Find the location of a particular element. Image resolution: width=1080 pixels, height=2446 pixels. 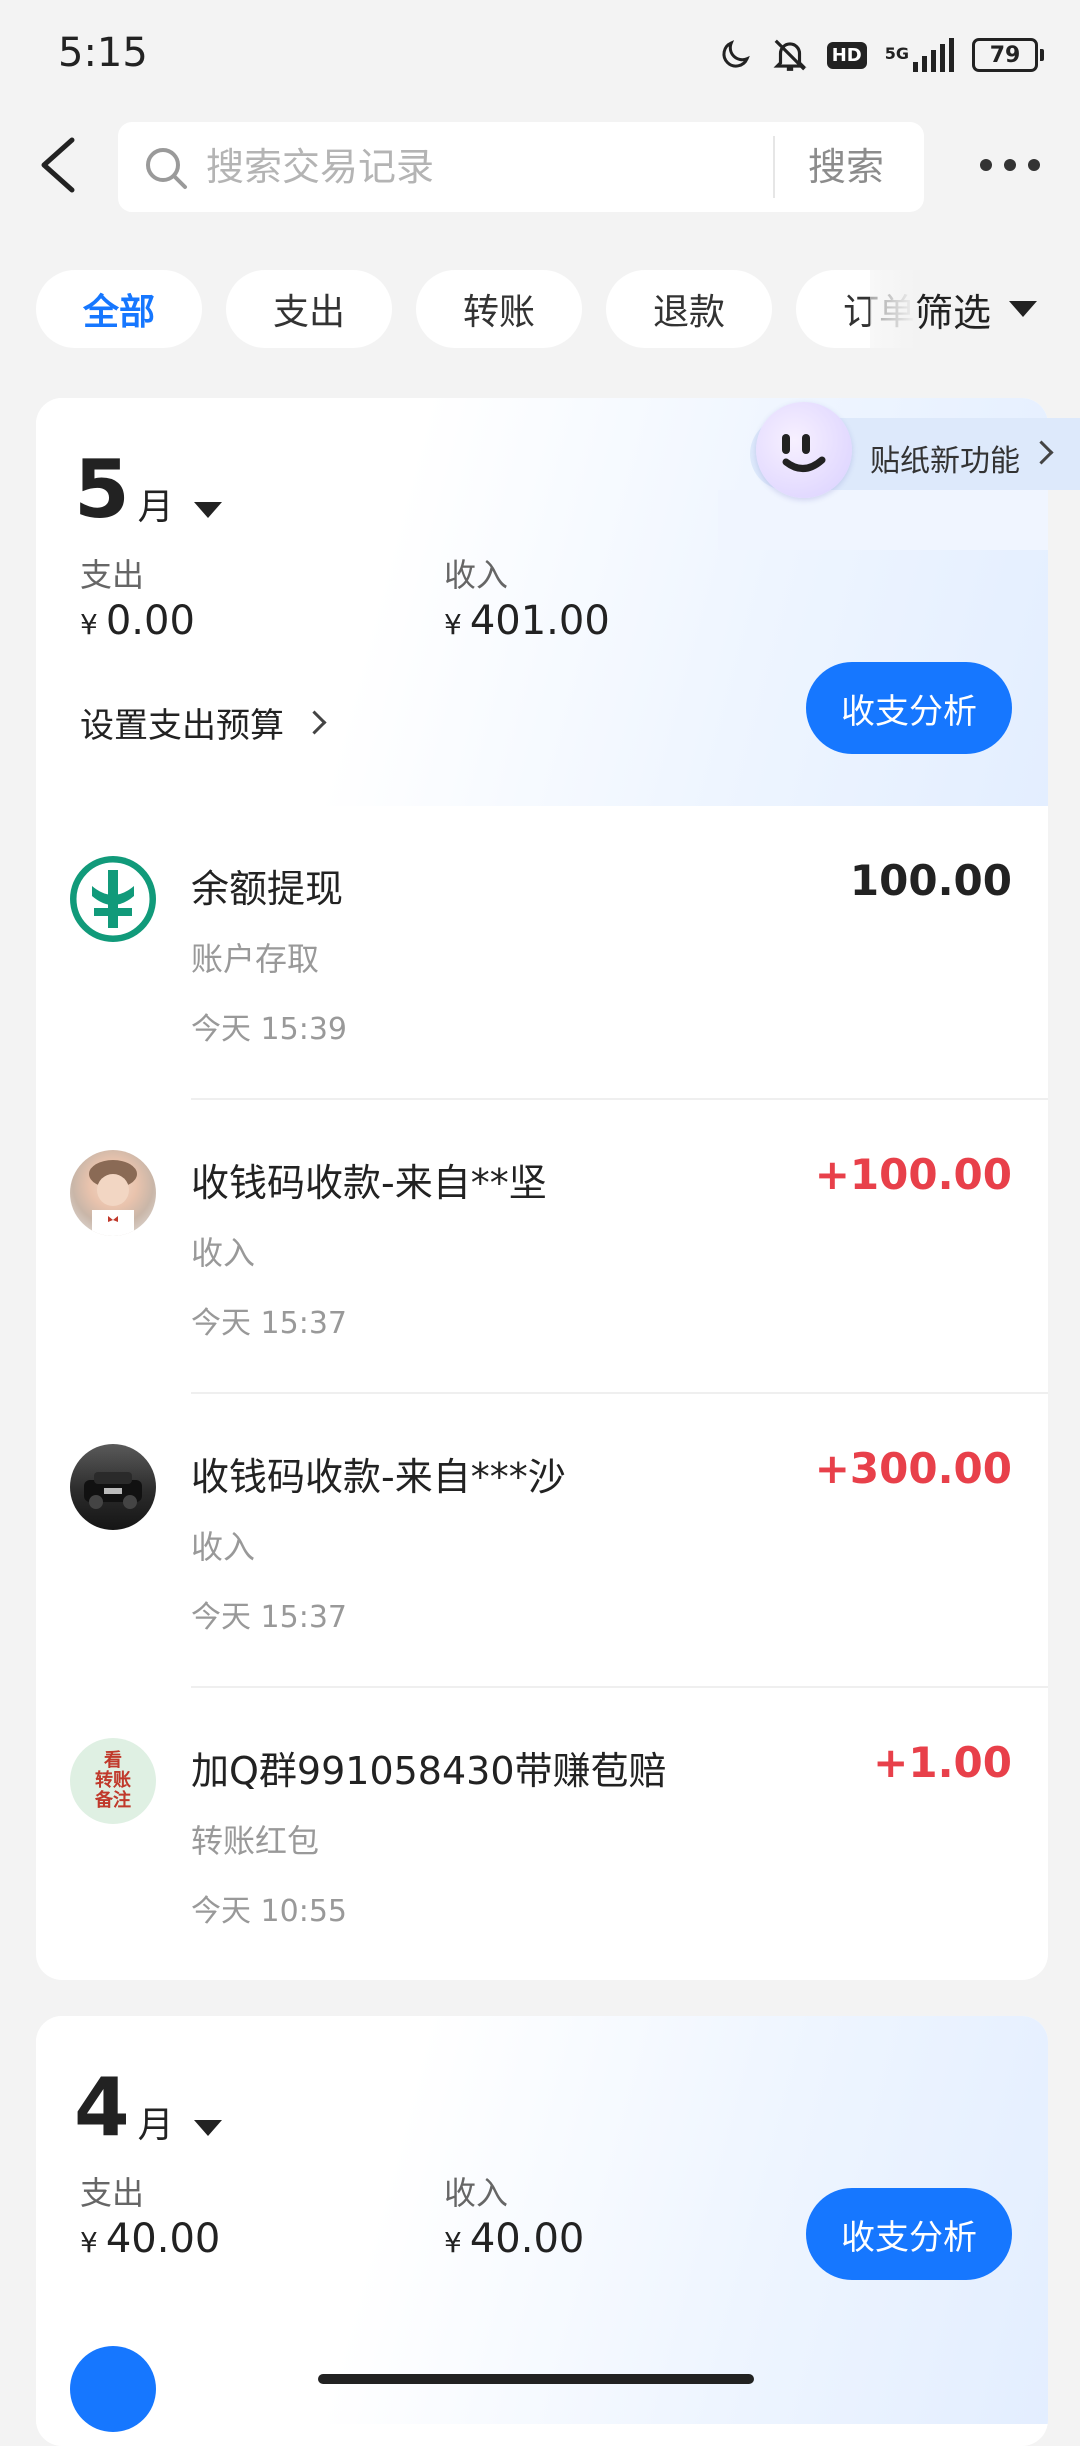

bank-logo-icon is located at coordinates (113, 899).